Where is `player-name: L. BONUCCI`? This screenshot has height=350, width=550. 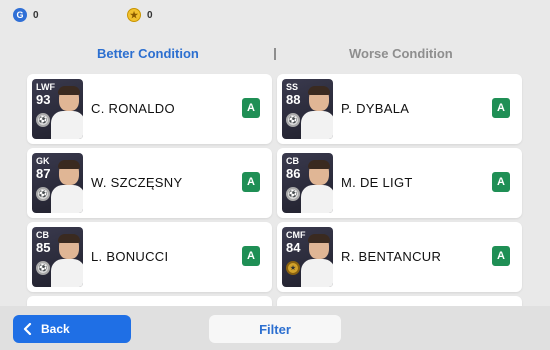 player-name: L. BONUCCI is located at coordinates (130, 256).